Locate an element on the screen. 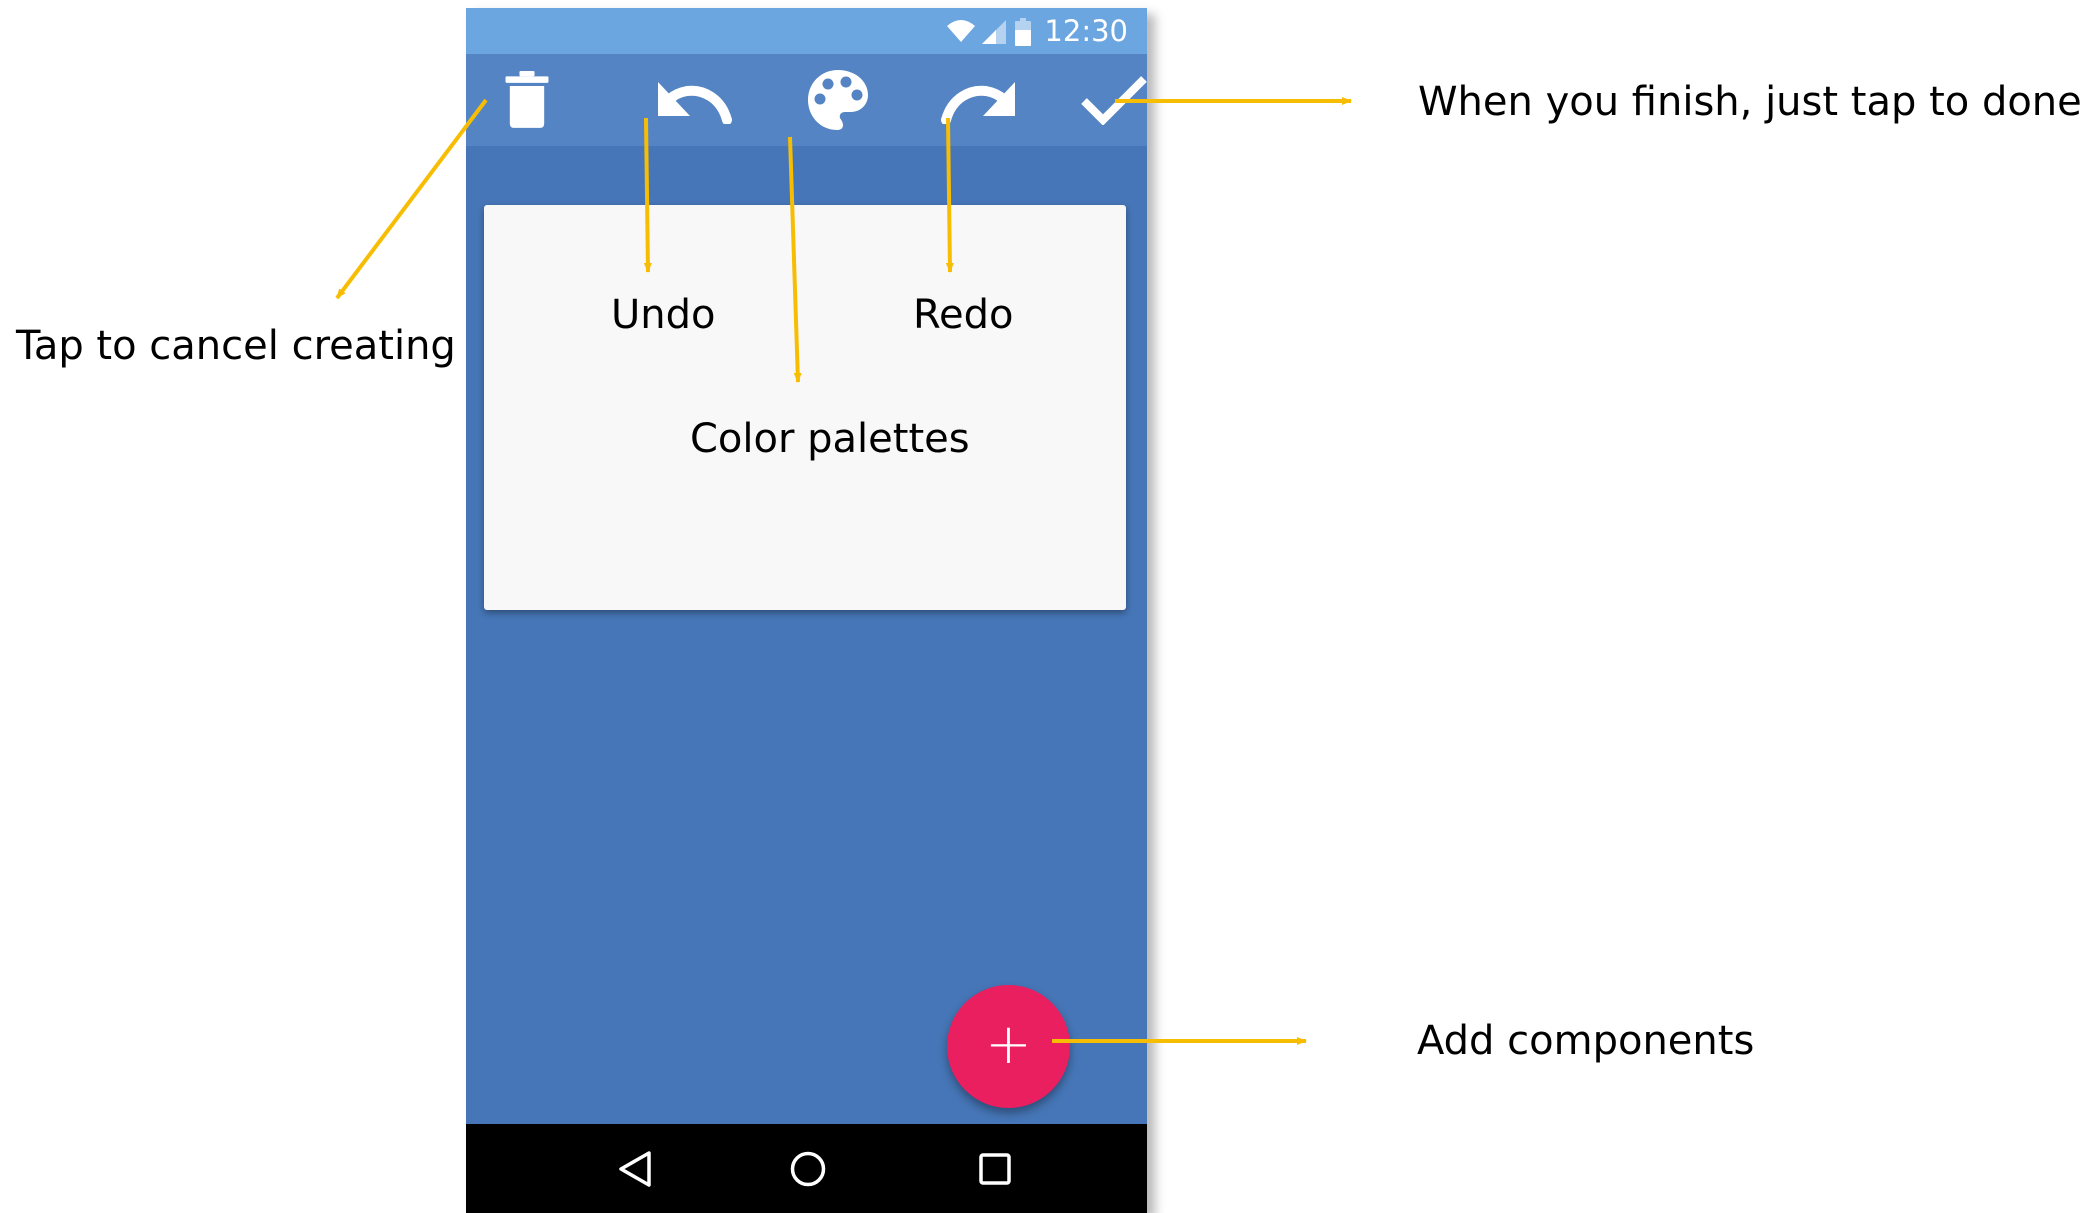 This screenshot has height=1213, width=2098. check-icon is located at coordinates (1114, 100).